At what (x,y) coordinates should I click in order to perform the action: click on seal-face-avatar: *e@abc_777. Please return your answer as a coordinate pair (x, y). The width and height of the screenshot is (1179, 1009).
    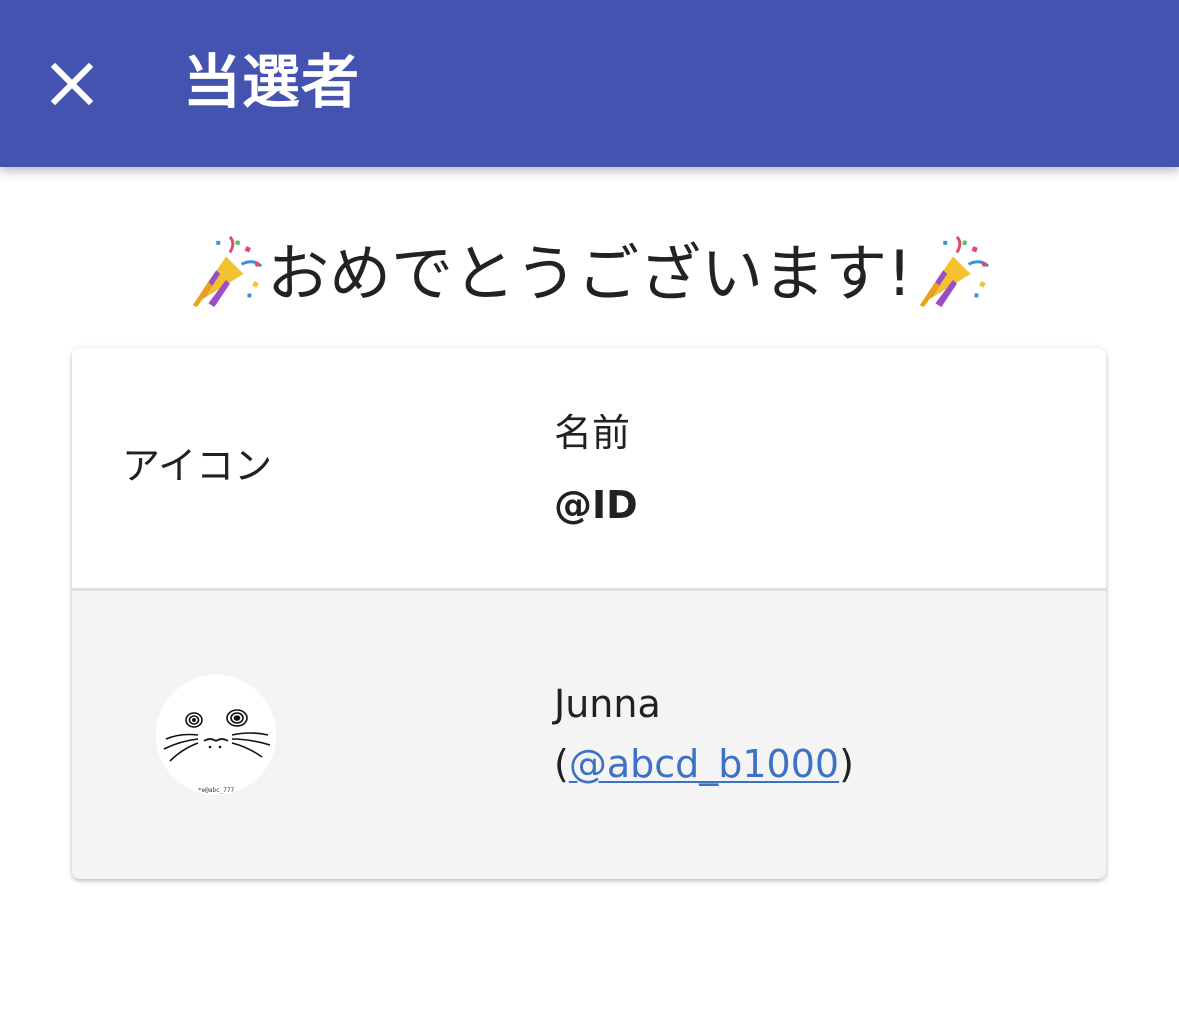
    Looking at the image, I should click on (216, 735).